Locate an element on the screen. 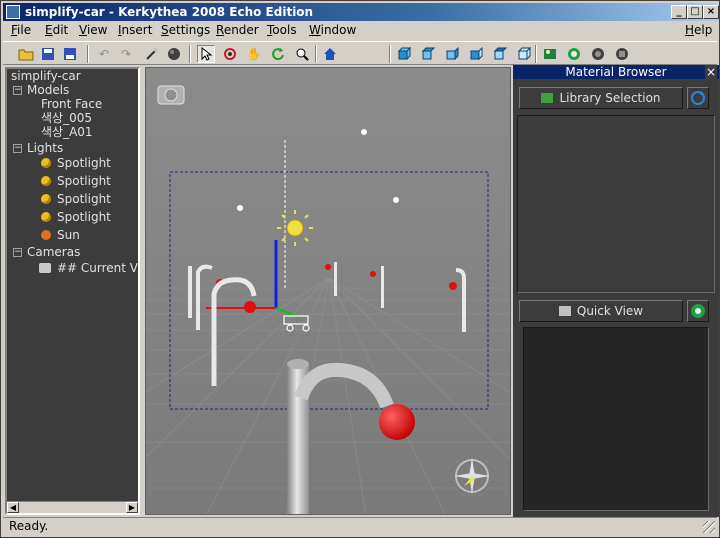  material-library-pane is located at coordinates (616, 204).